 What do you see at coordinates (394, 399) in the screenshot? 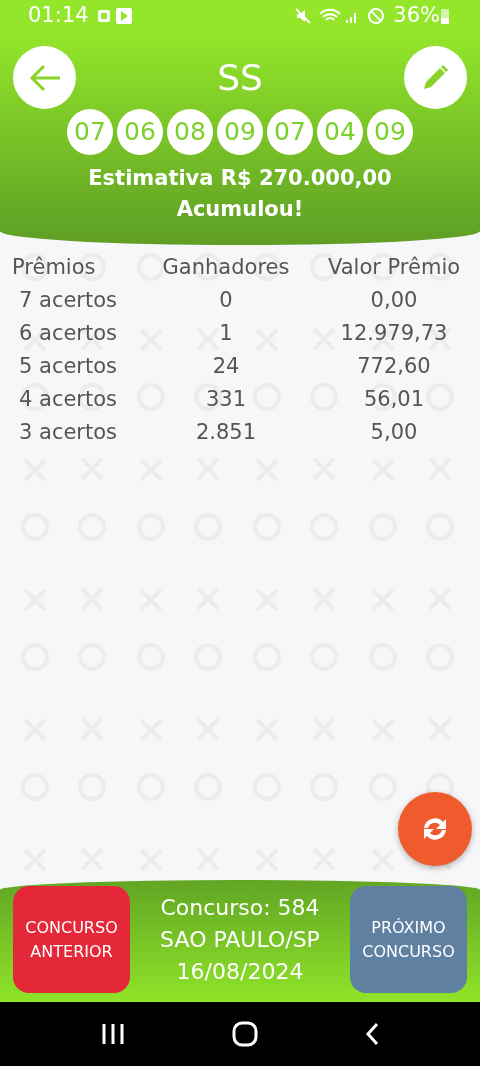
I see `table-cell-text: 56,01` at bounding box center [394, 399].